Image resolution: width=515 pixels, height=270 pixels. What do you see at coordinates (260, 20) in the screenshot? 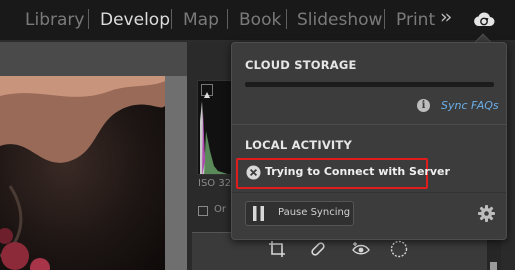
I see `module-book: Book` at bounding box center [260, 20].